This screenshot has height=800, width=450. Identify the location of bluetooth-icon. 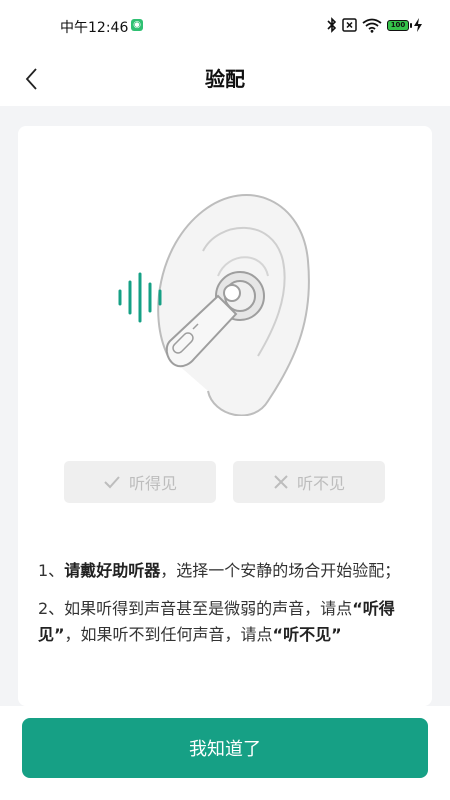
(332, 25).